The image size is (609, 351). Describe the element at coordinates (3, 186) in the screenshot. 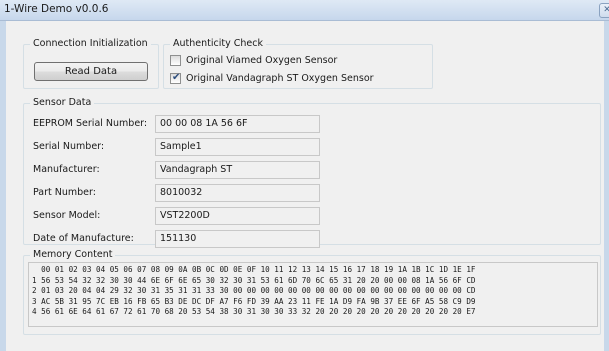

I see `window-frame-left` at that location.